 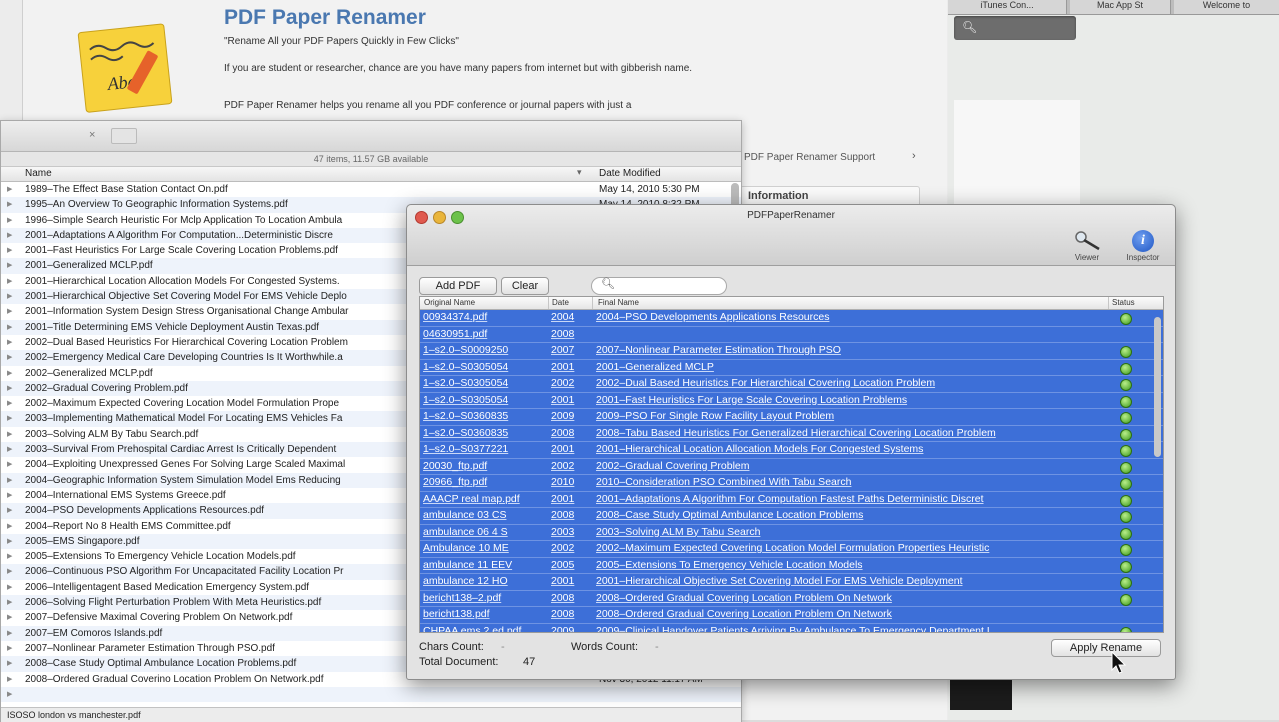 What do you see at coordinates (38, 173) in the screenshot?
I see `column-name: Name` at bounding box center [38, 173].